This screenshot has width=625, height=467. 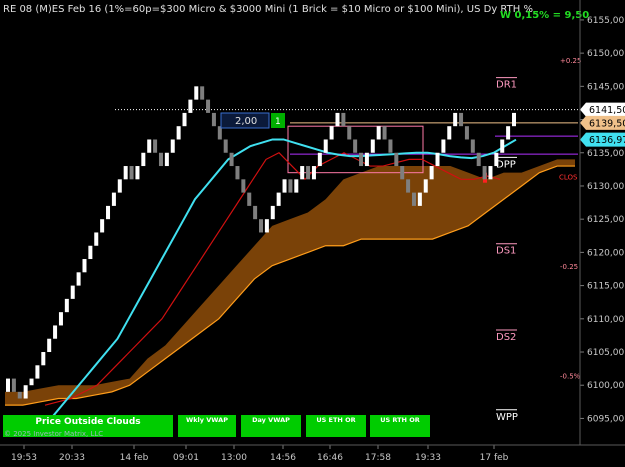 What do you see at coordinates (234, 458) in the screenshot?
I see `x-tick-label: 13:00` at bounding box center [234, 458].